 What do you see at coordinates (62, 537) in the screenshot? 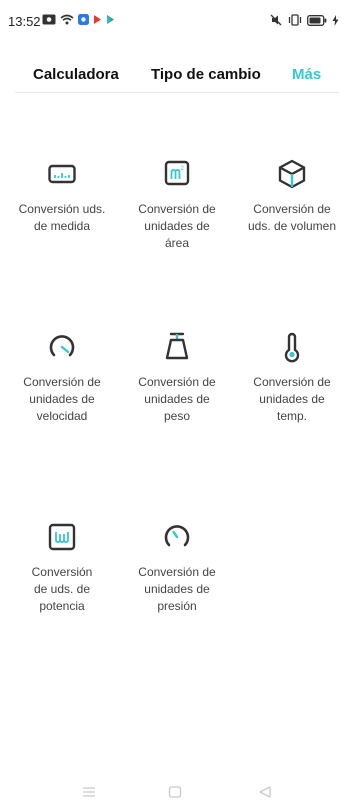
I see `power-icon` at bounding box center [62, 537].